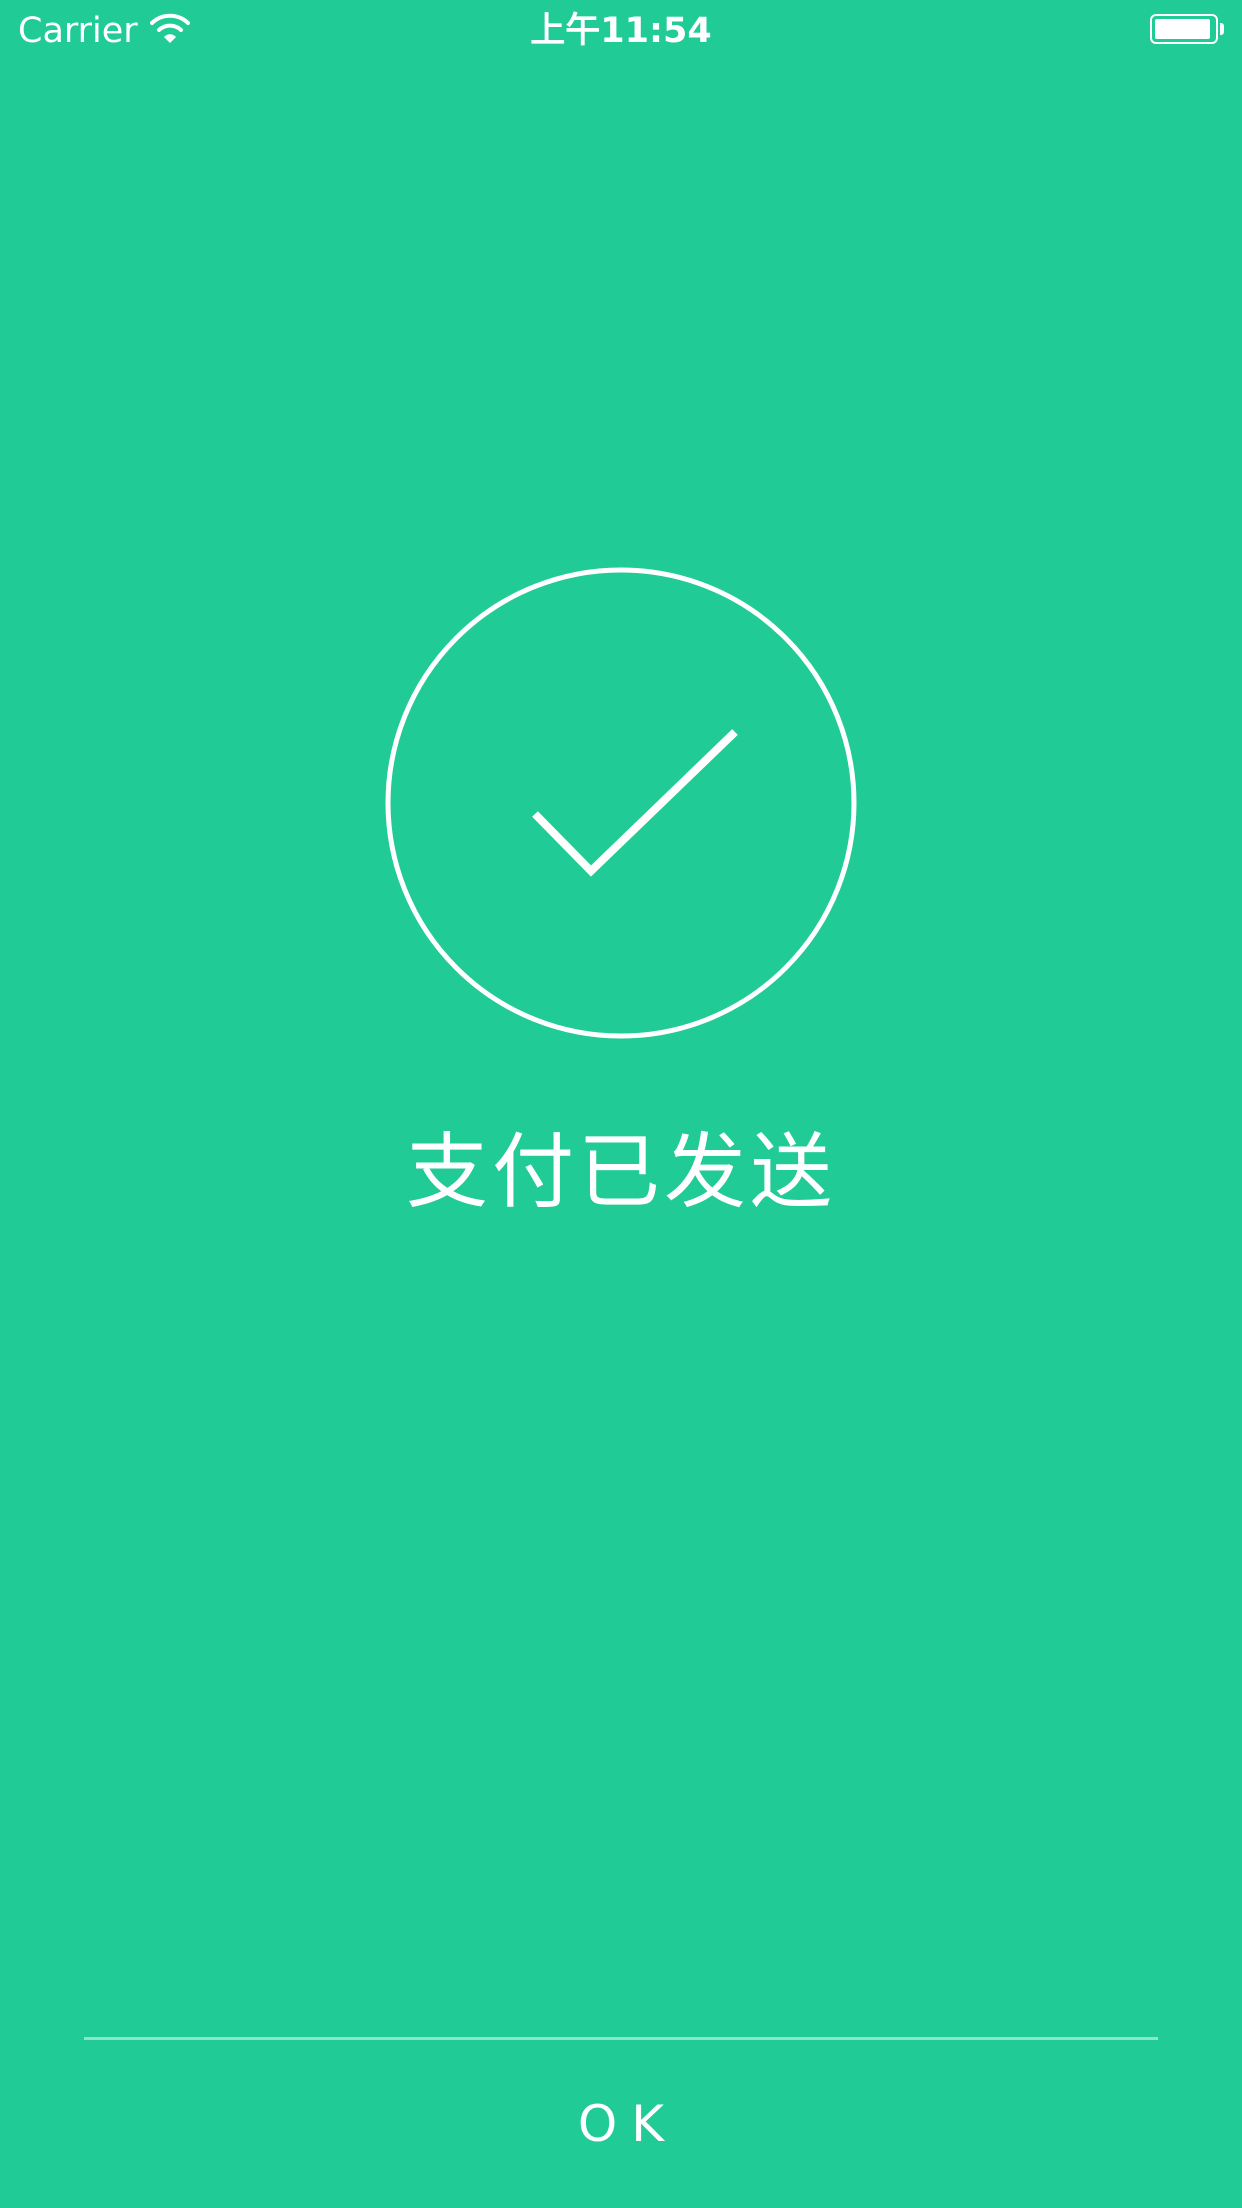 This screenshot has height=2208, width=1242. I want to click on battery-level, so click(1182, 29).